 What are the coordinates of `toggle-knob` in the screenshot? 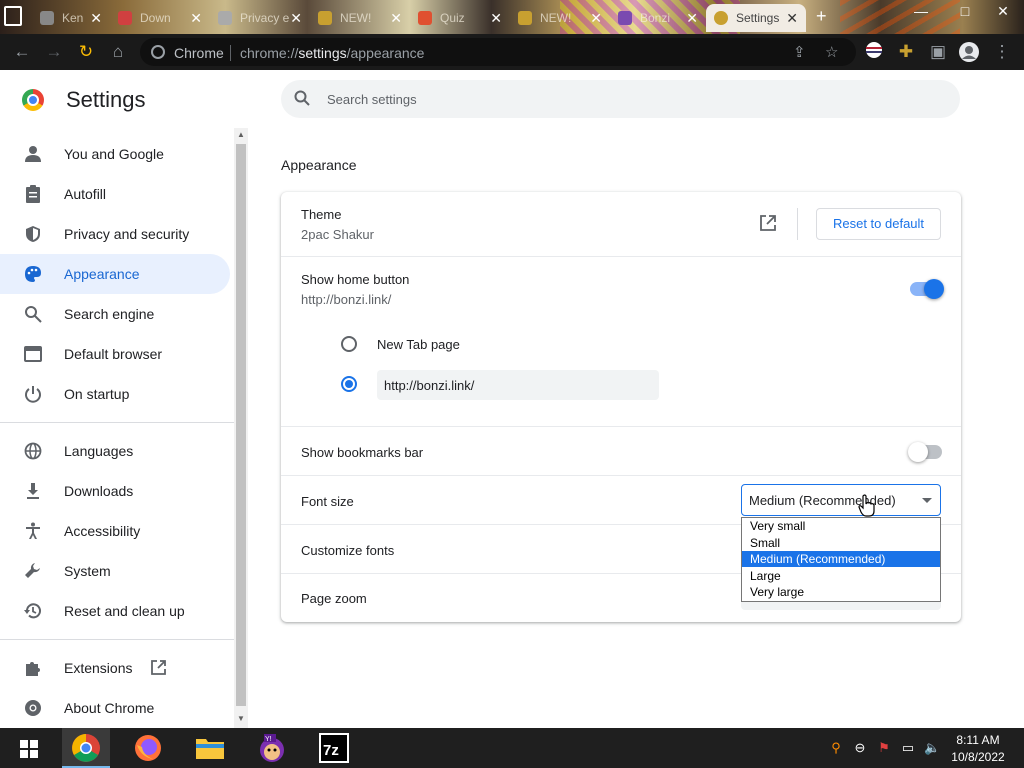 It's located at (918, 452).